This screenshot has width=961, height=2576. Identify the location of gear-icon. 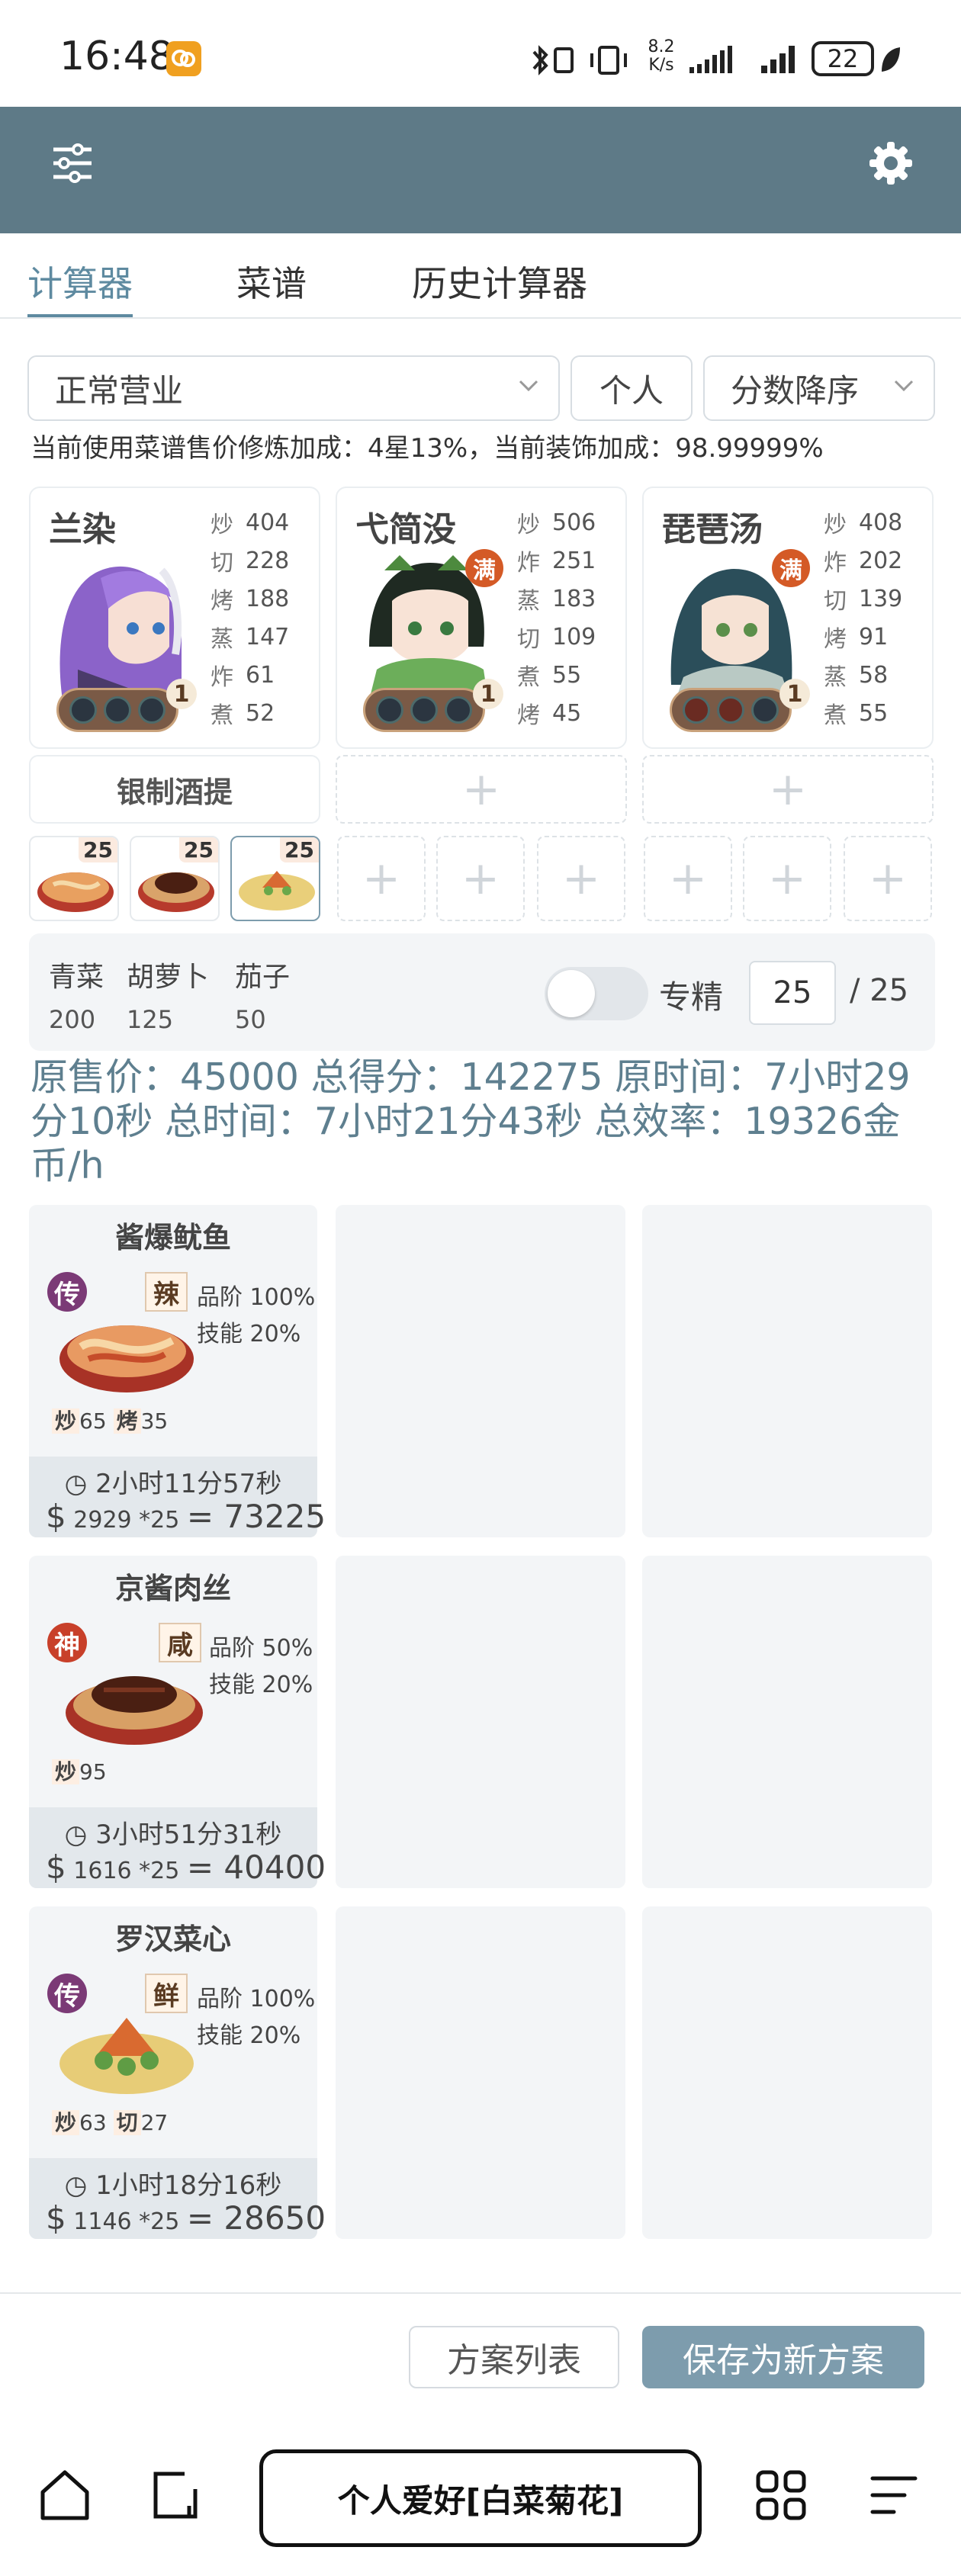
(890, 163).